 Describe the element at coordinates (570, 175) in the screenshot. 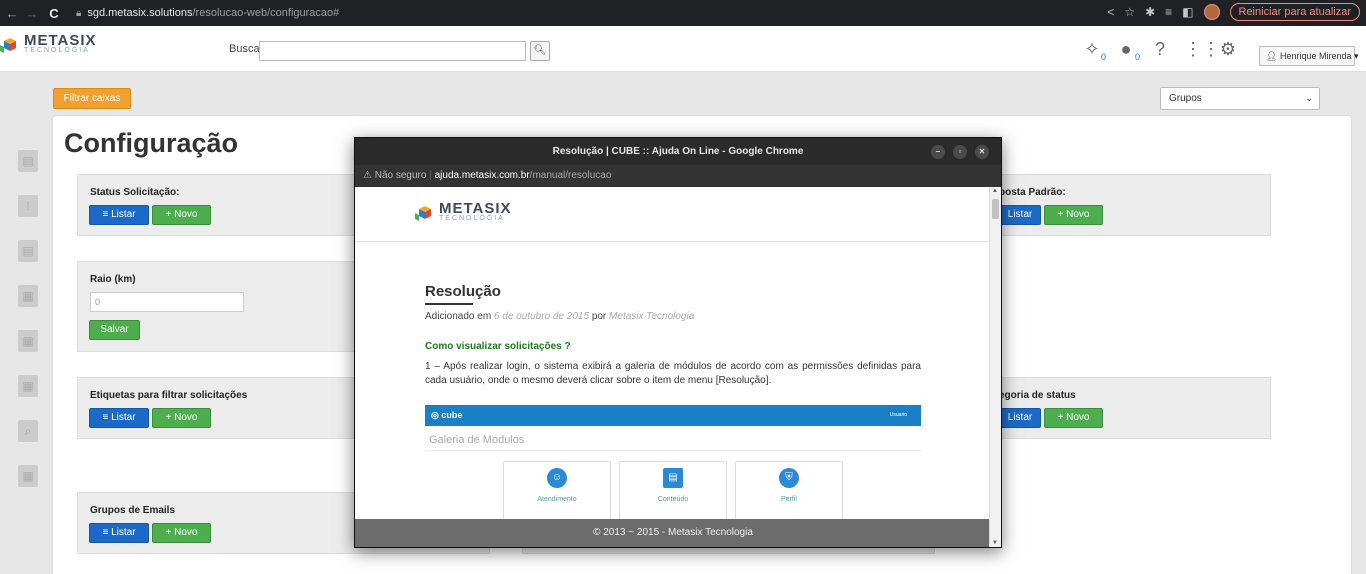

I see `popup-url-path: /manual/resolucao` at that location.